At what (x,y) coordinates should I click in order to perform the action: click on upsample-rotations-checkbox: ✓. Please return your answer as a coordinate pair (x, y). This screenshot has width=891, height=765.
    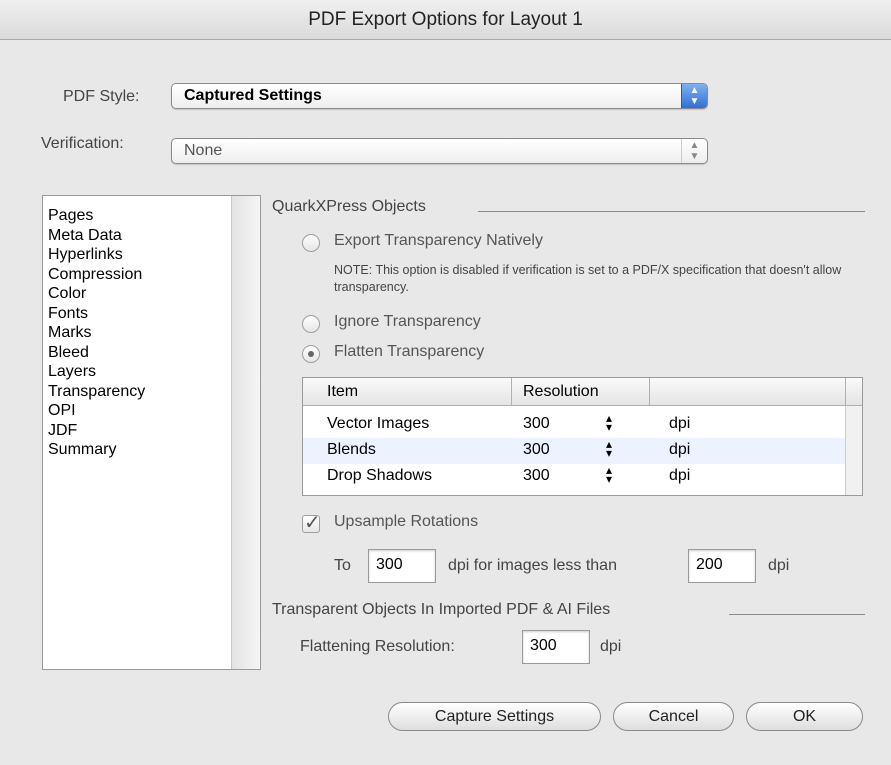
    Looking at the image, I should click on (311, 523).